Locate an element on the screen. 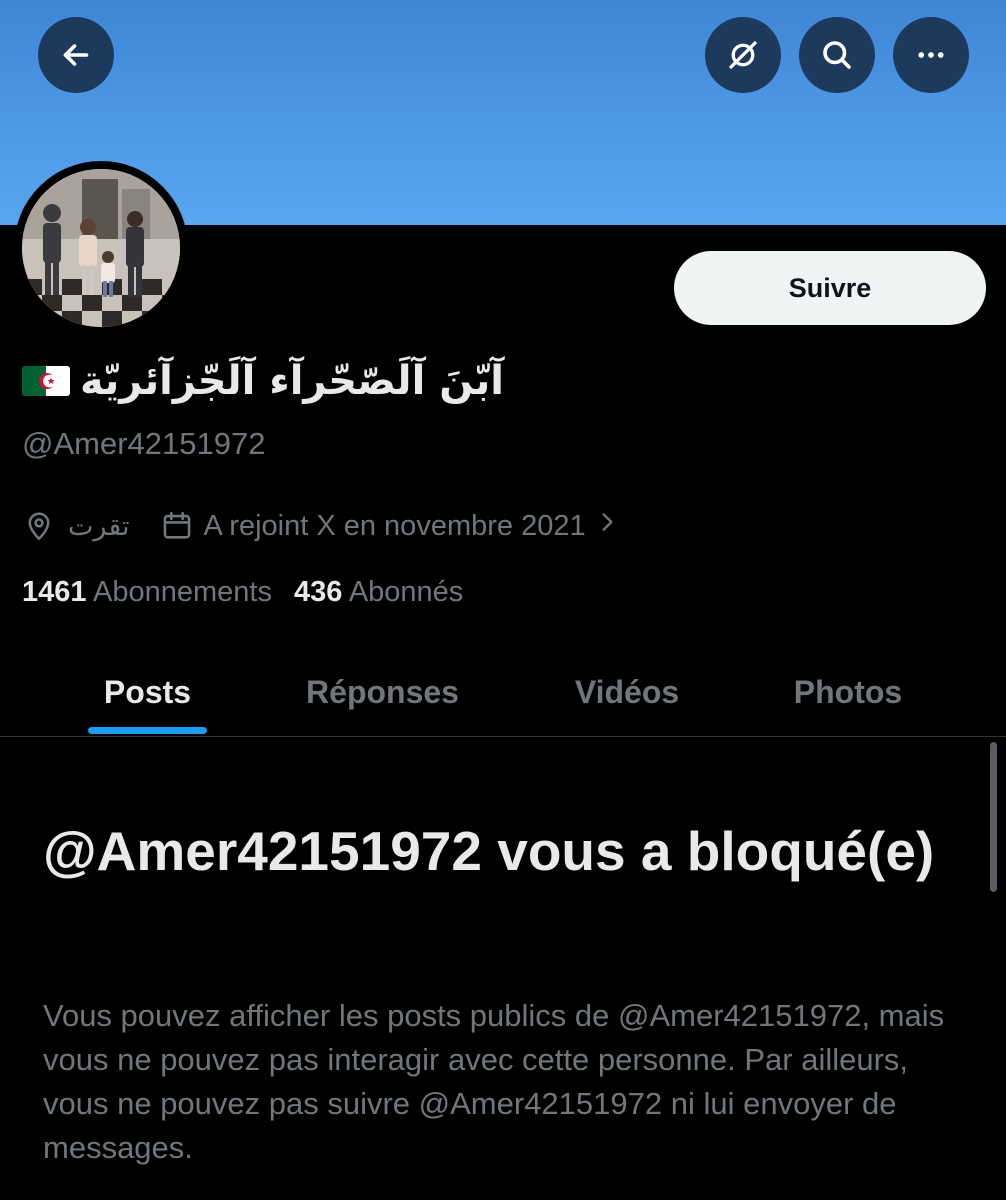 The width and height of the screenshot is (1006, 1200). location-icon is located at coordinates (39, 526).